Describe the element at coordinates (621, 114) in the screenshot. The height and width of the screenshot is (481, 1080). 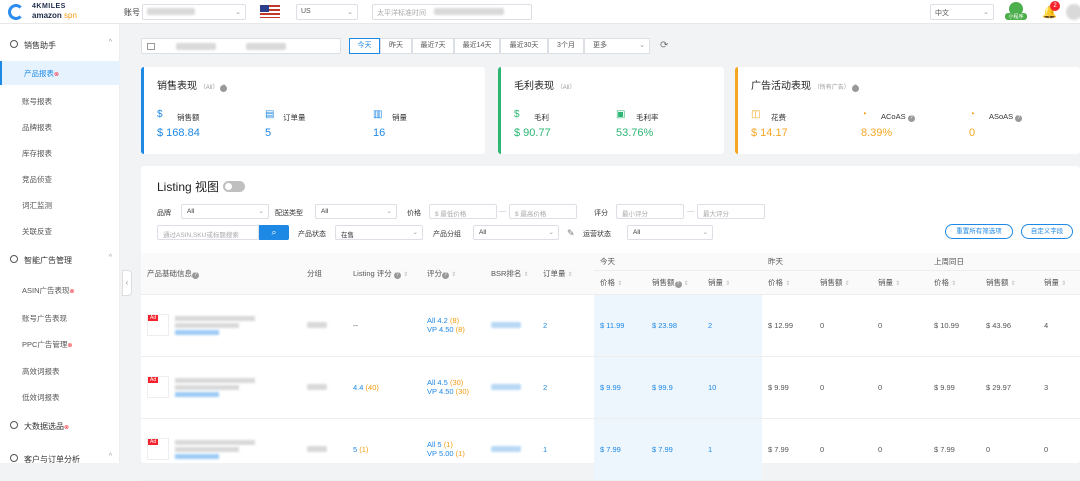
I see `margin-icon: ▣` at that location.